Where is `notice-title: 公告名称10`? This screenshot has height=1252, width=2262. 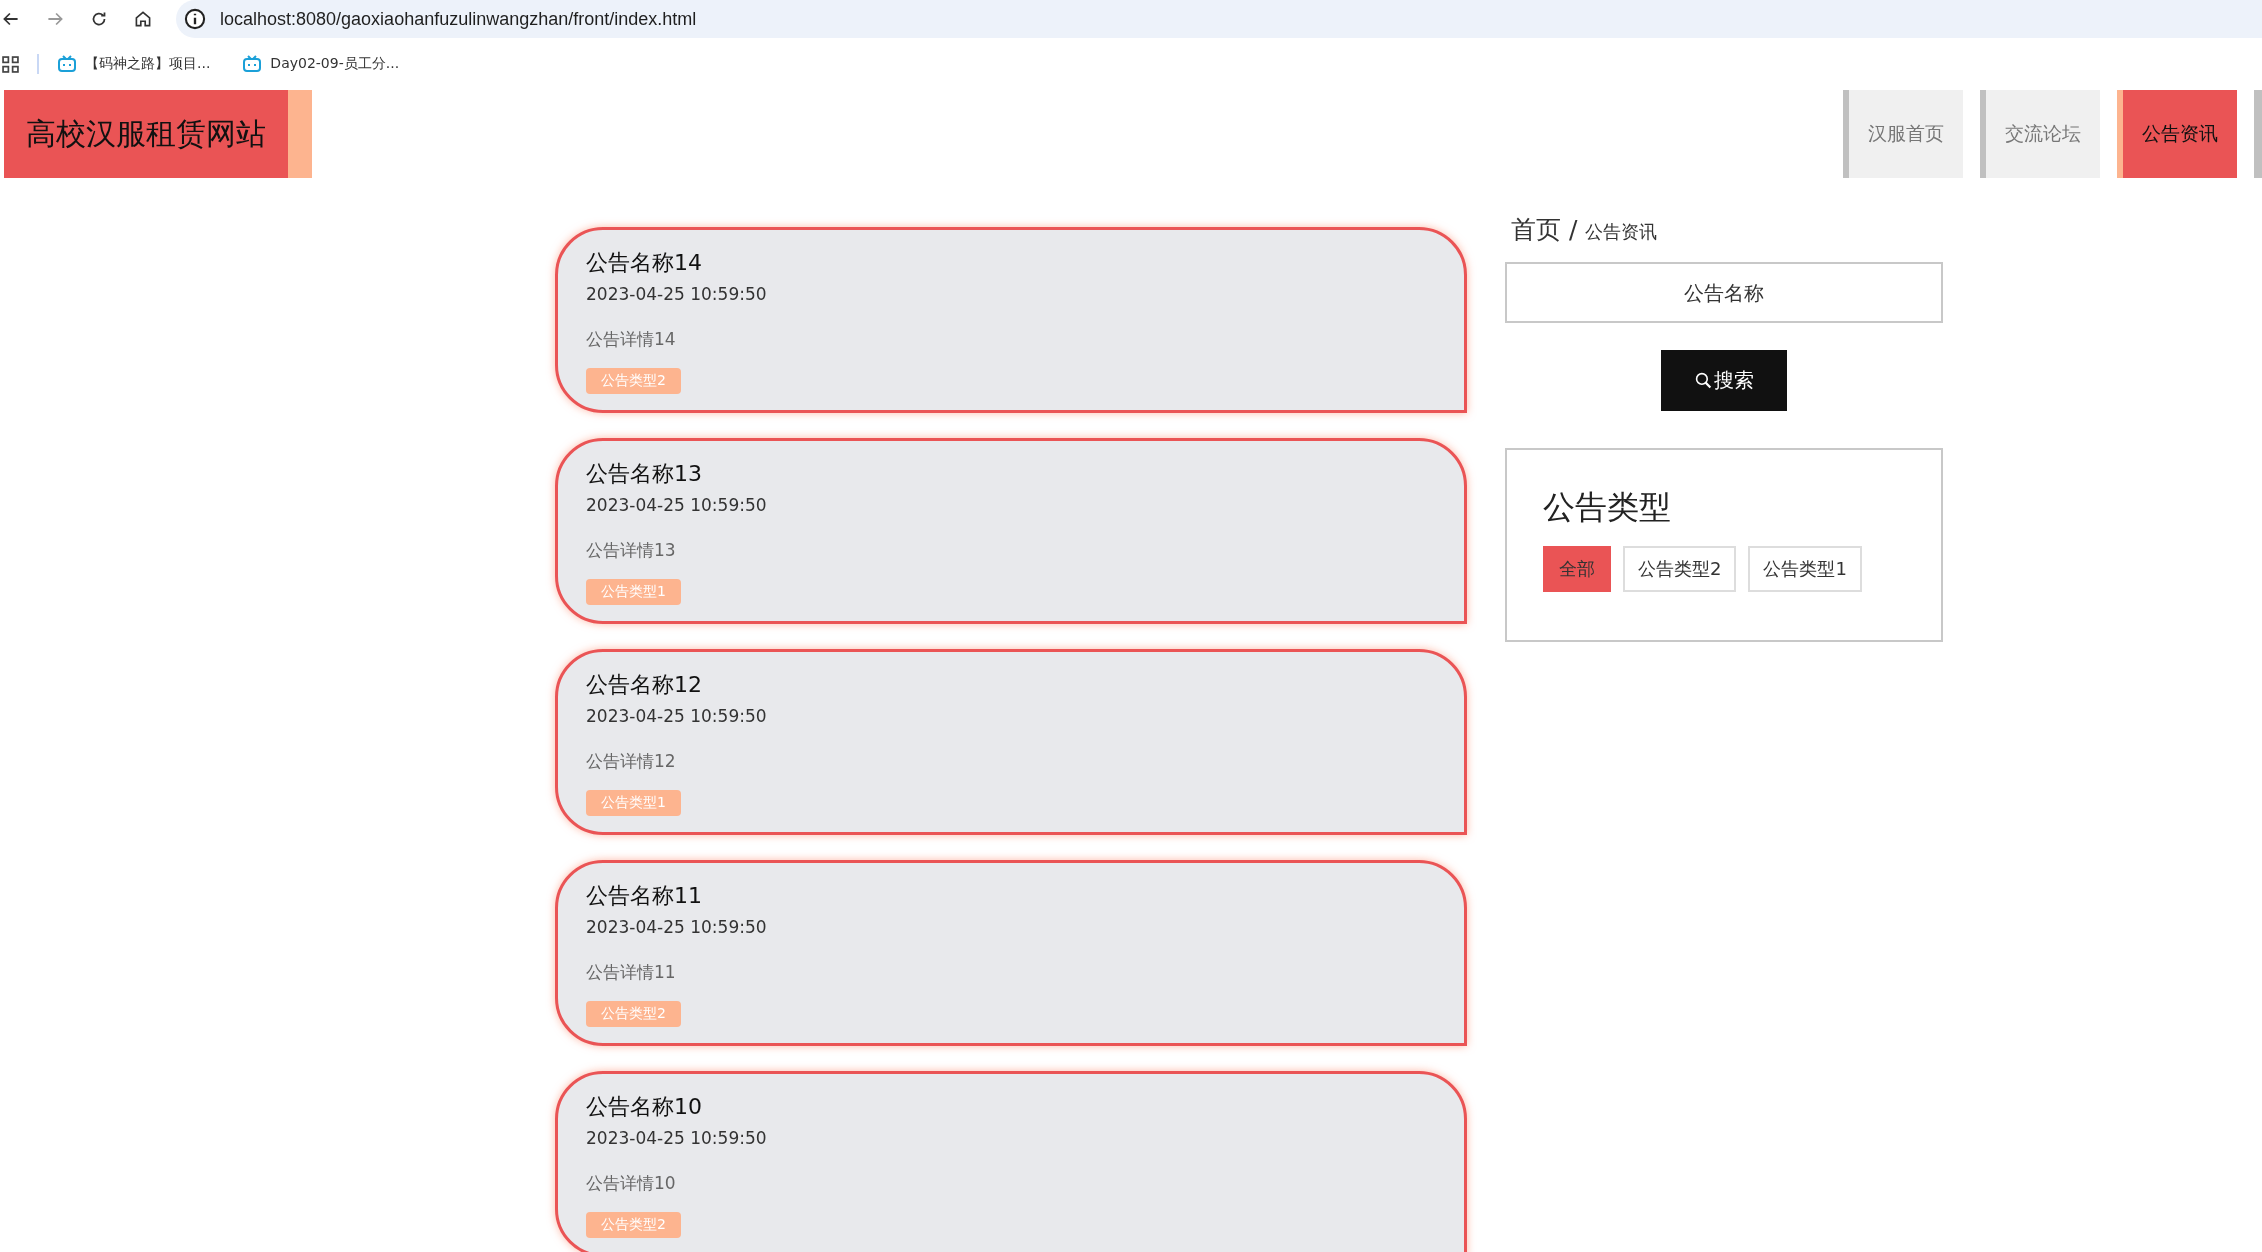
notice-title: 公告名称10 is located at coordinates (644, 1107).